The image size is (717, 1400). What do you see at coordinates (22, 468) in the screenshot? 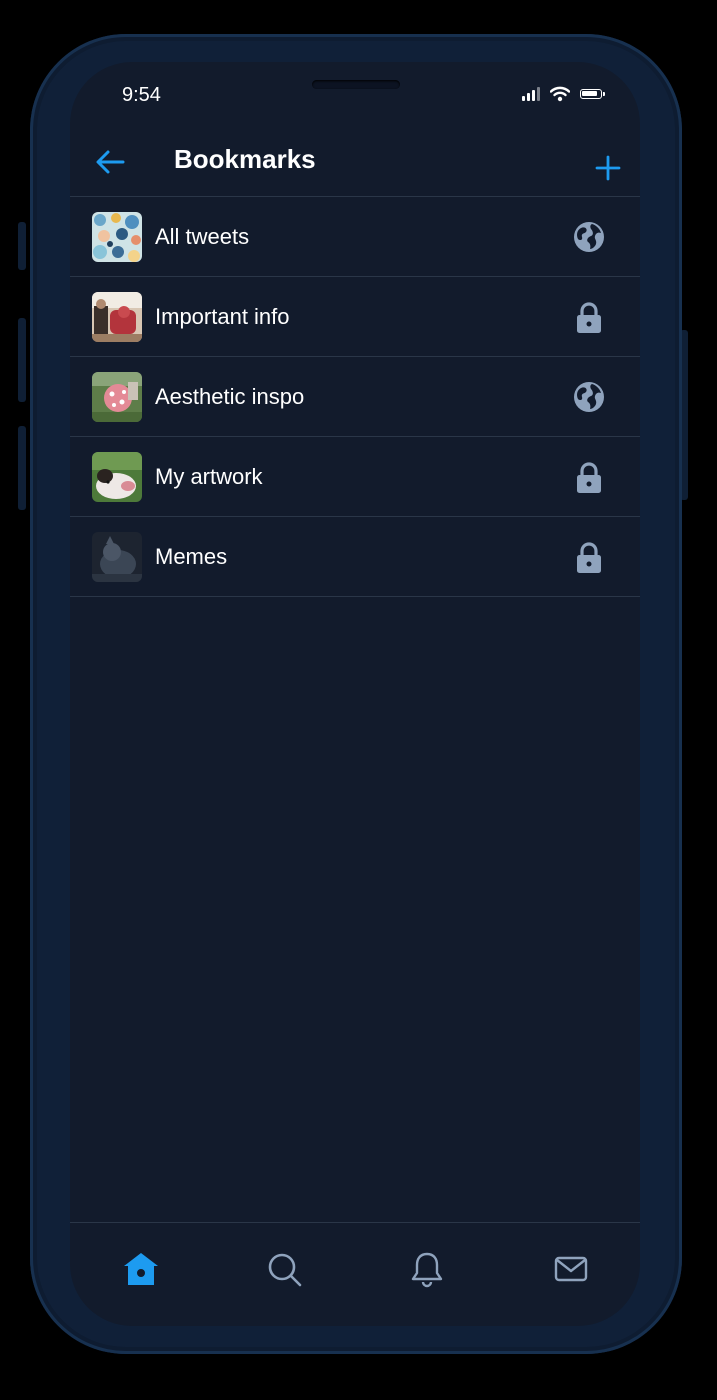
I see `volume-down-button` at bounding box center [22, 468].